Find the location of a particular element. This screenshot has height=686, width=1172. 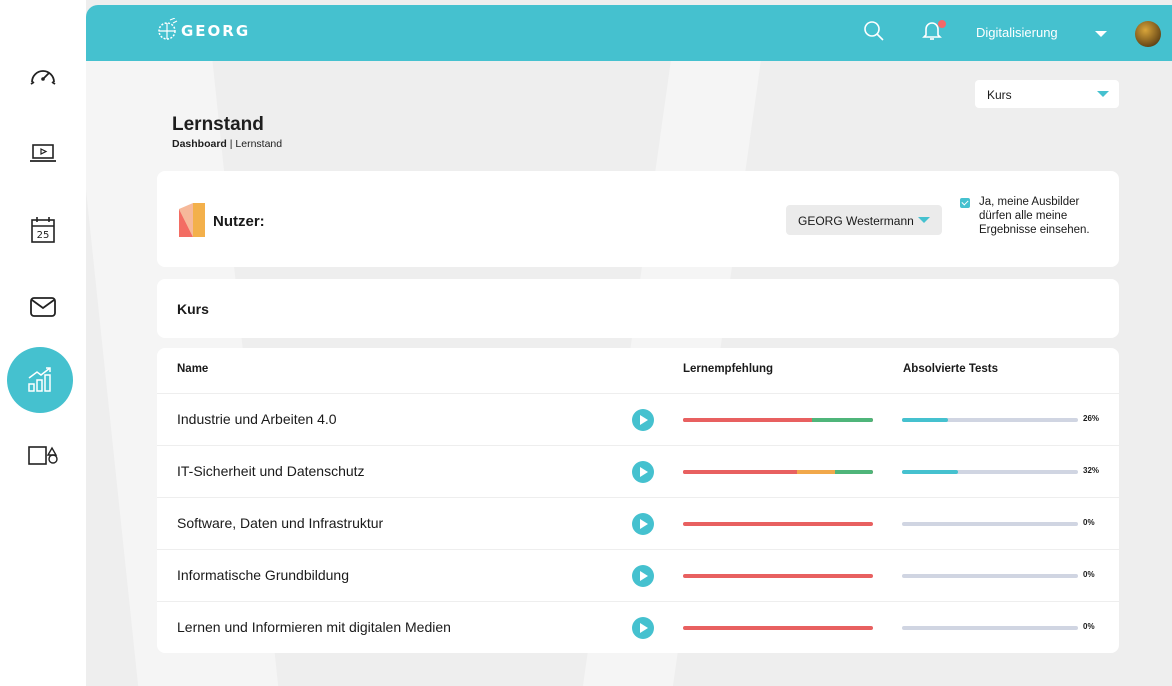

sidebar-item-tools is located at coordinates (43, 455).